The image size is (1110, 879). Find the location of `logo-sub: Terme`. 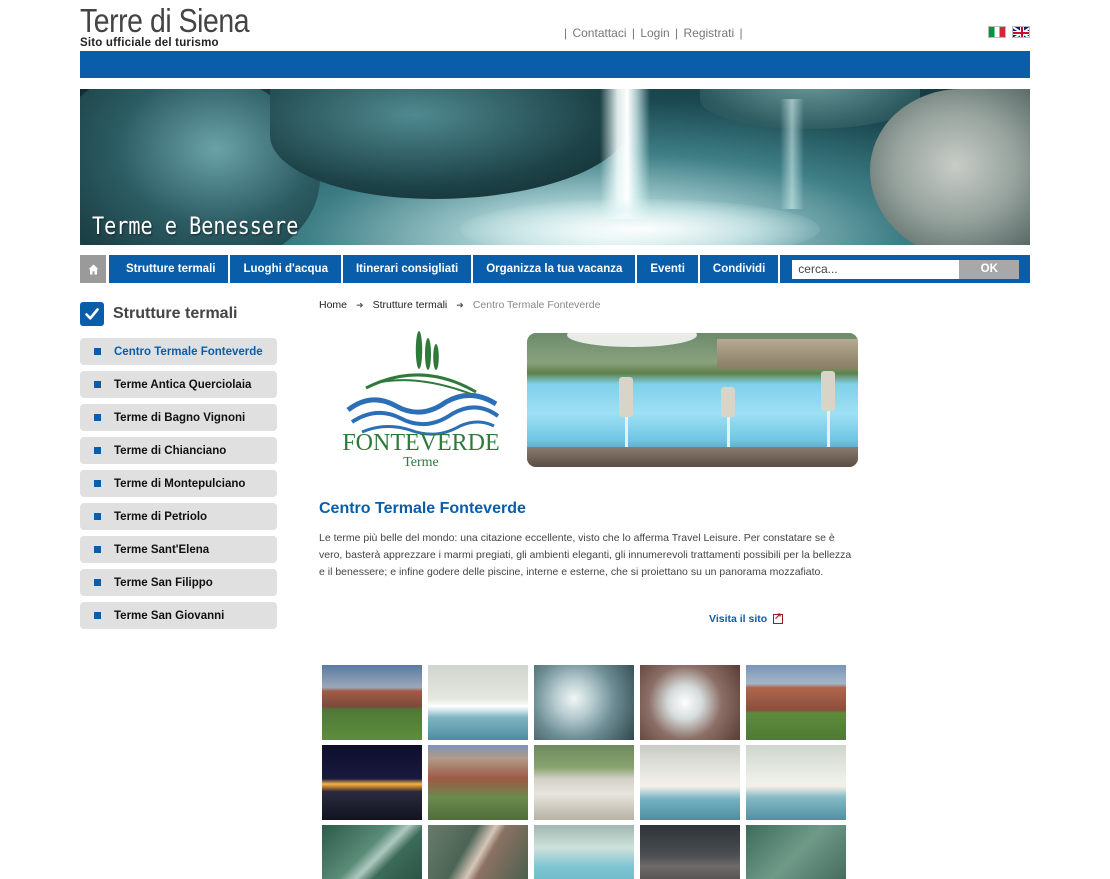

logo-sub: Terme is located at coordinates (421, 462).